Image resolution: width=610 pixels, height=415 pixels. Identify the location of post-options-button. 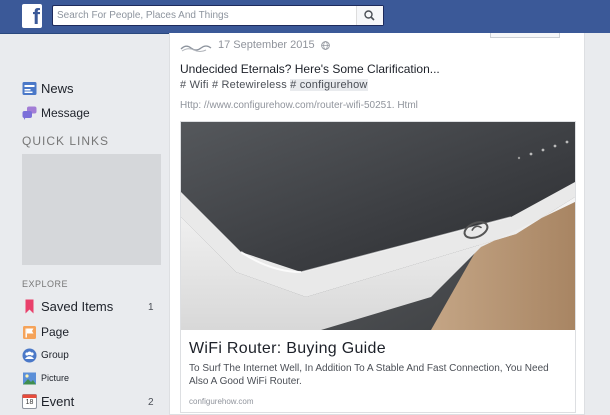
(525, 35).